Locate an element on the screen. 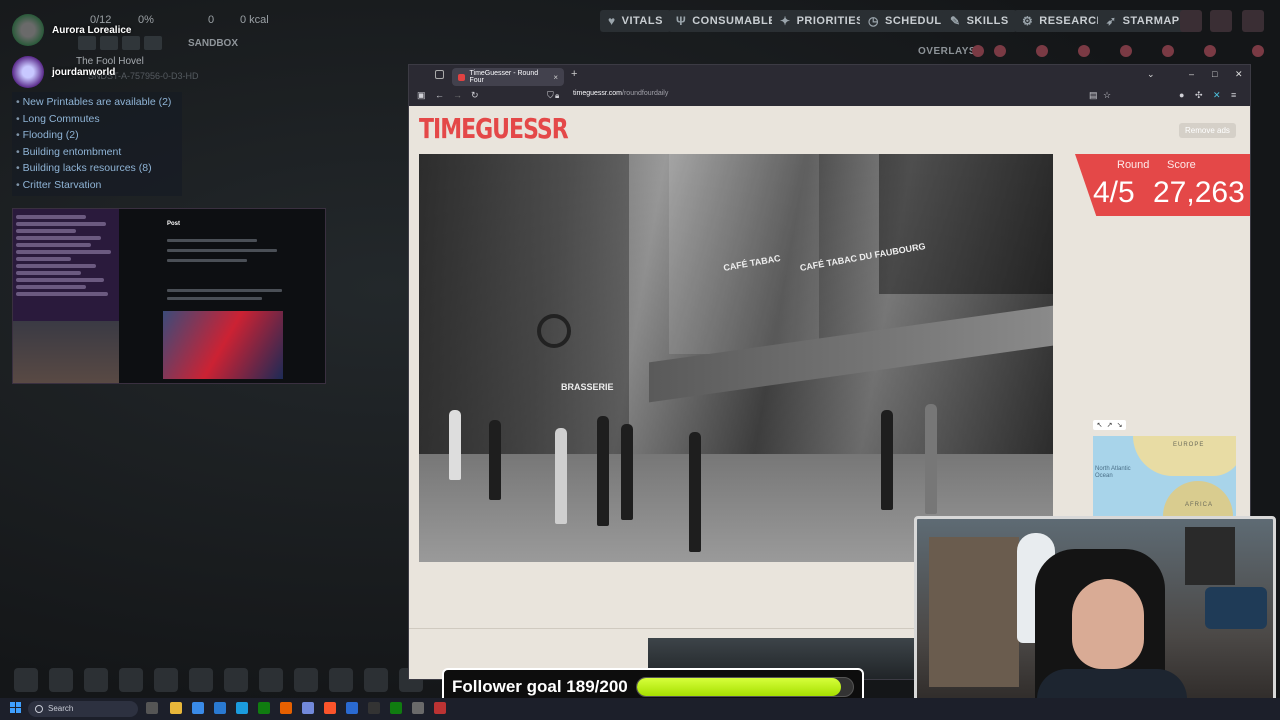 The height and width of the screenshot is (720, 1280). alert-item: New Printables are available (2) is located at coordinates (97, 102).